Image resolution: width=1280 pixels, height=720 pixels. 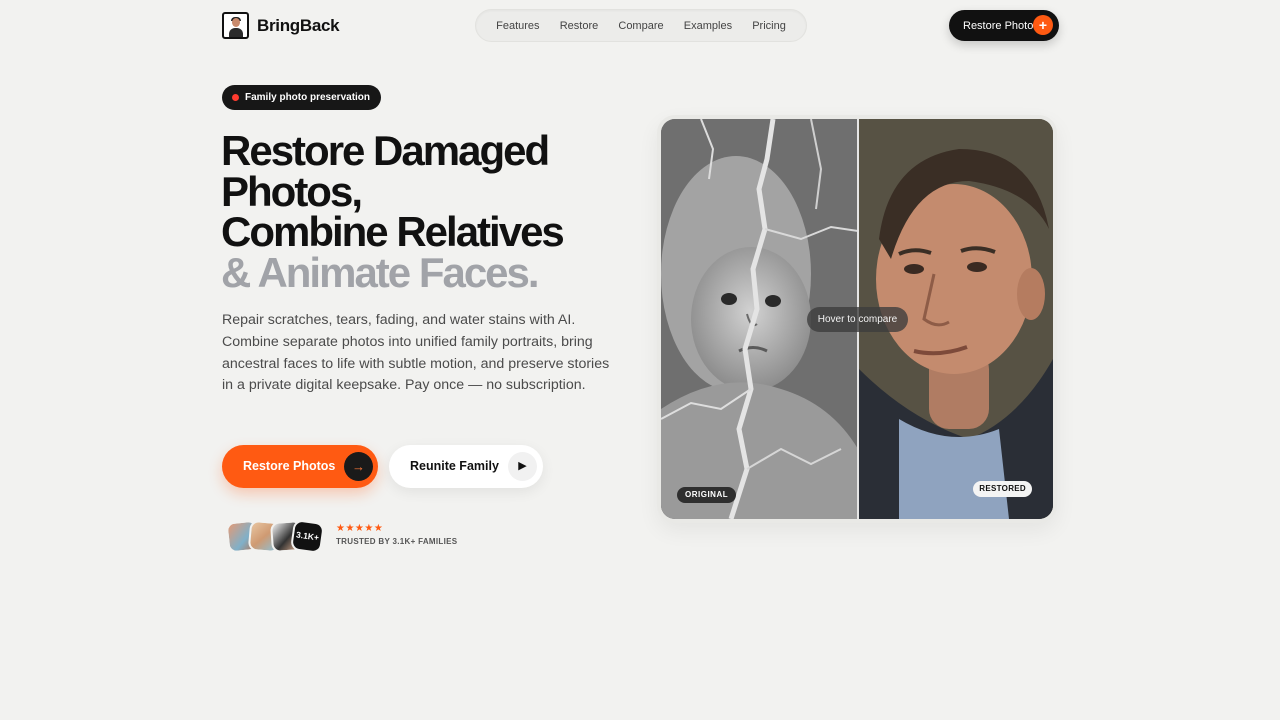 What do you see at coordinates (358, 466) in the screenshot?
I see `arrow-right-icon: →` at bounding box center [358, 466].